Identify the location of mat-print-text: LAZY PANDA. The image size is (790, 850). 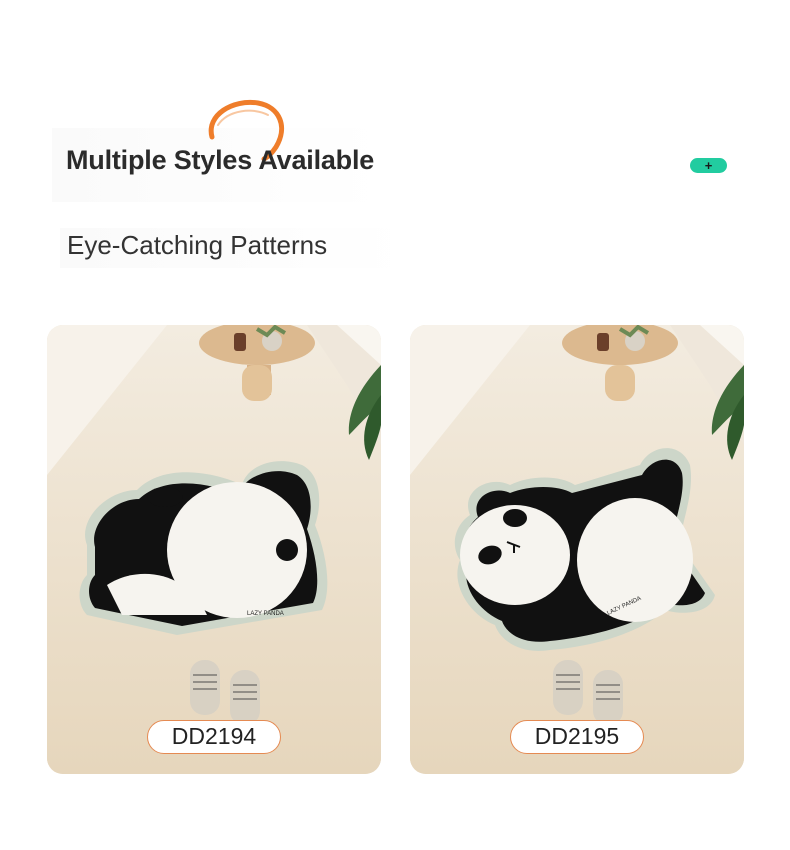
(265, 614).